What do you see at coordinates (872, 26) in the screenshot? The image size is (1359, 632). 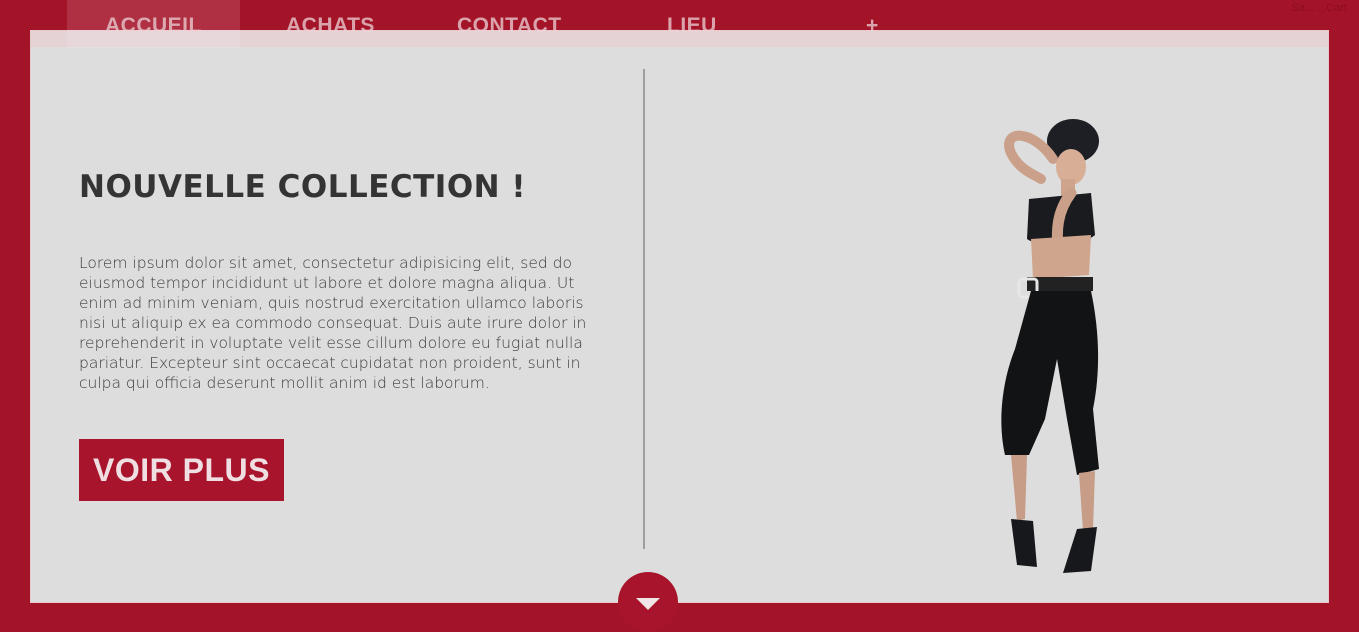 I see `nav-item-more: +` at bounding box center [872, 26].